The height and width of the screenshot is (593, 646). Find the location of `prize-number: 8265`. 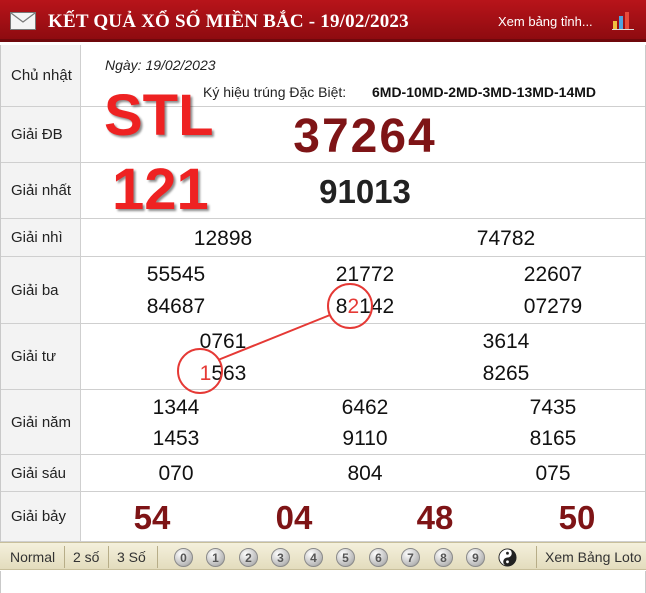

prize-number: 8265 is located at coordinates (506, 373).